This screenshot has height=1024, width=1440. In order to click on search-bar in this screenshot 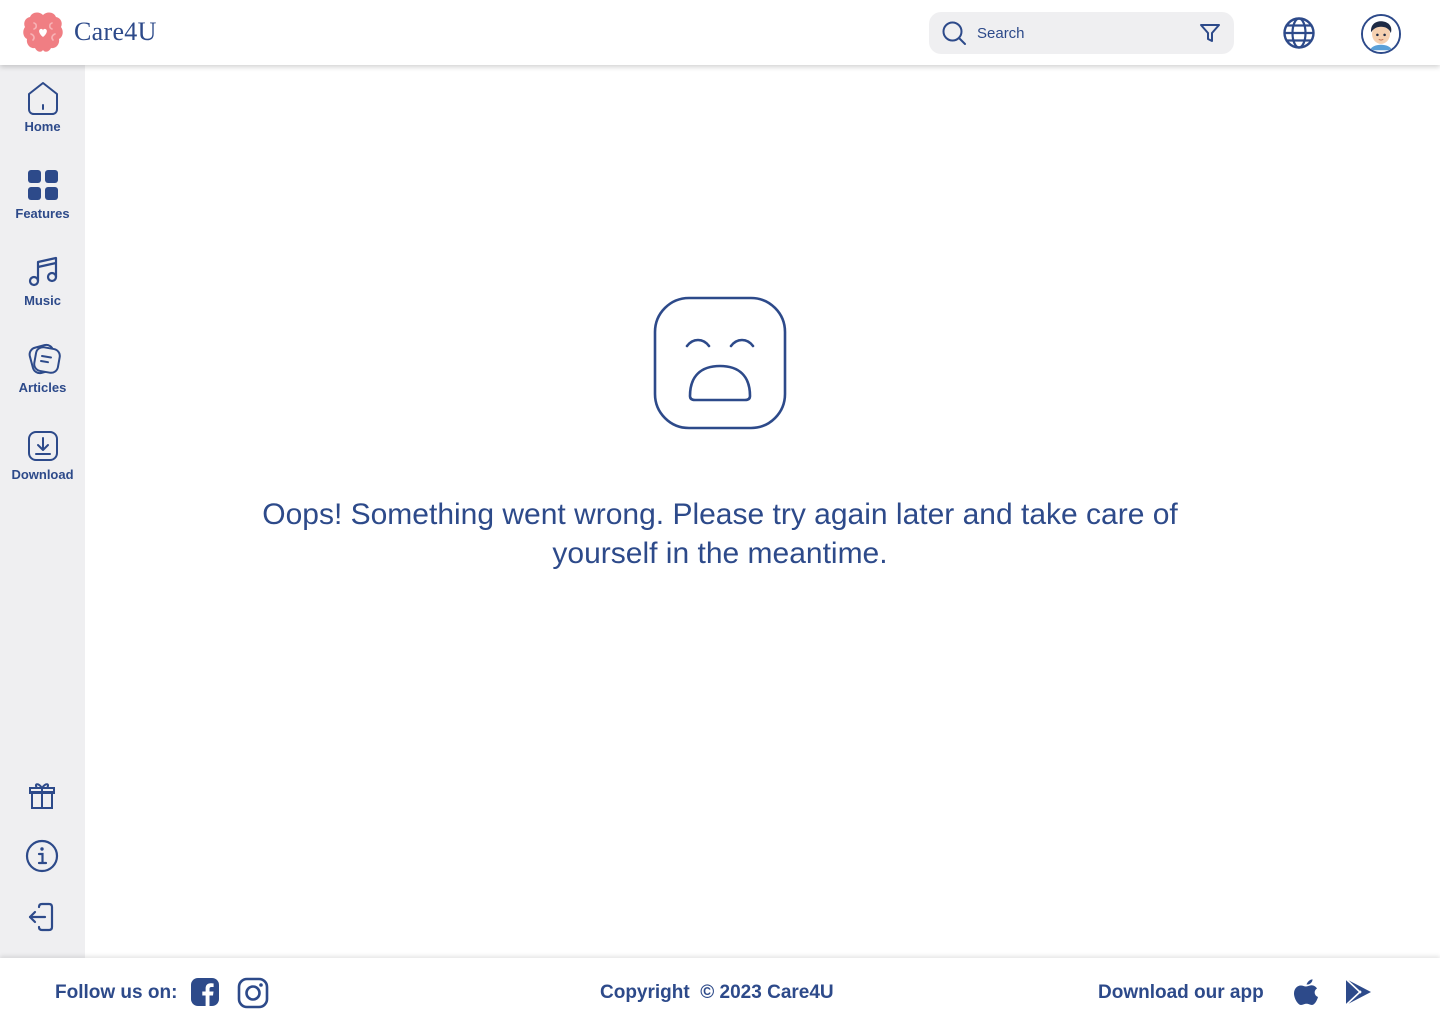, I will do `click(1081, 33)`.